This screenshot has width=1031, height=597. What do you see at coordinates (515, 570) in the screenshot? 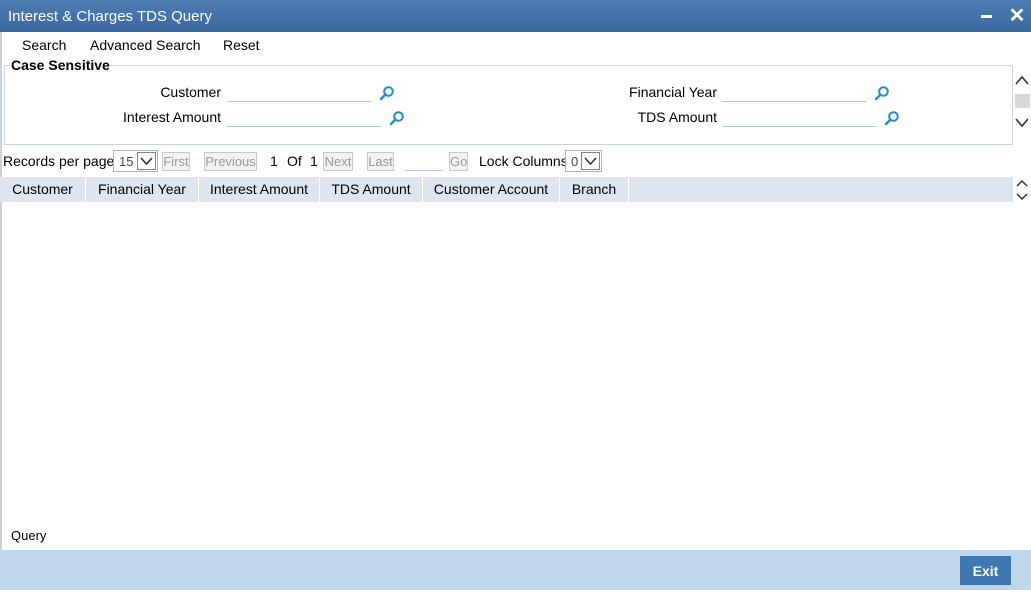
I see `footer-bar` at bounding box center [515, 570].